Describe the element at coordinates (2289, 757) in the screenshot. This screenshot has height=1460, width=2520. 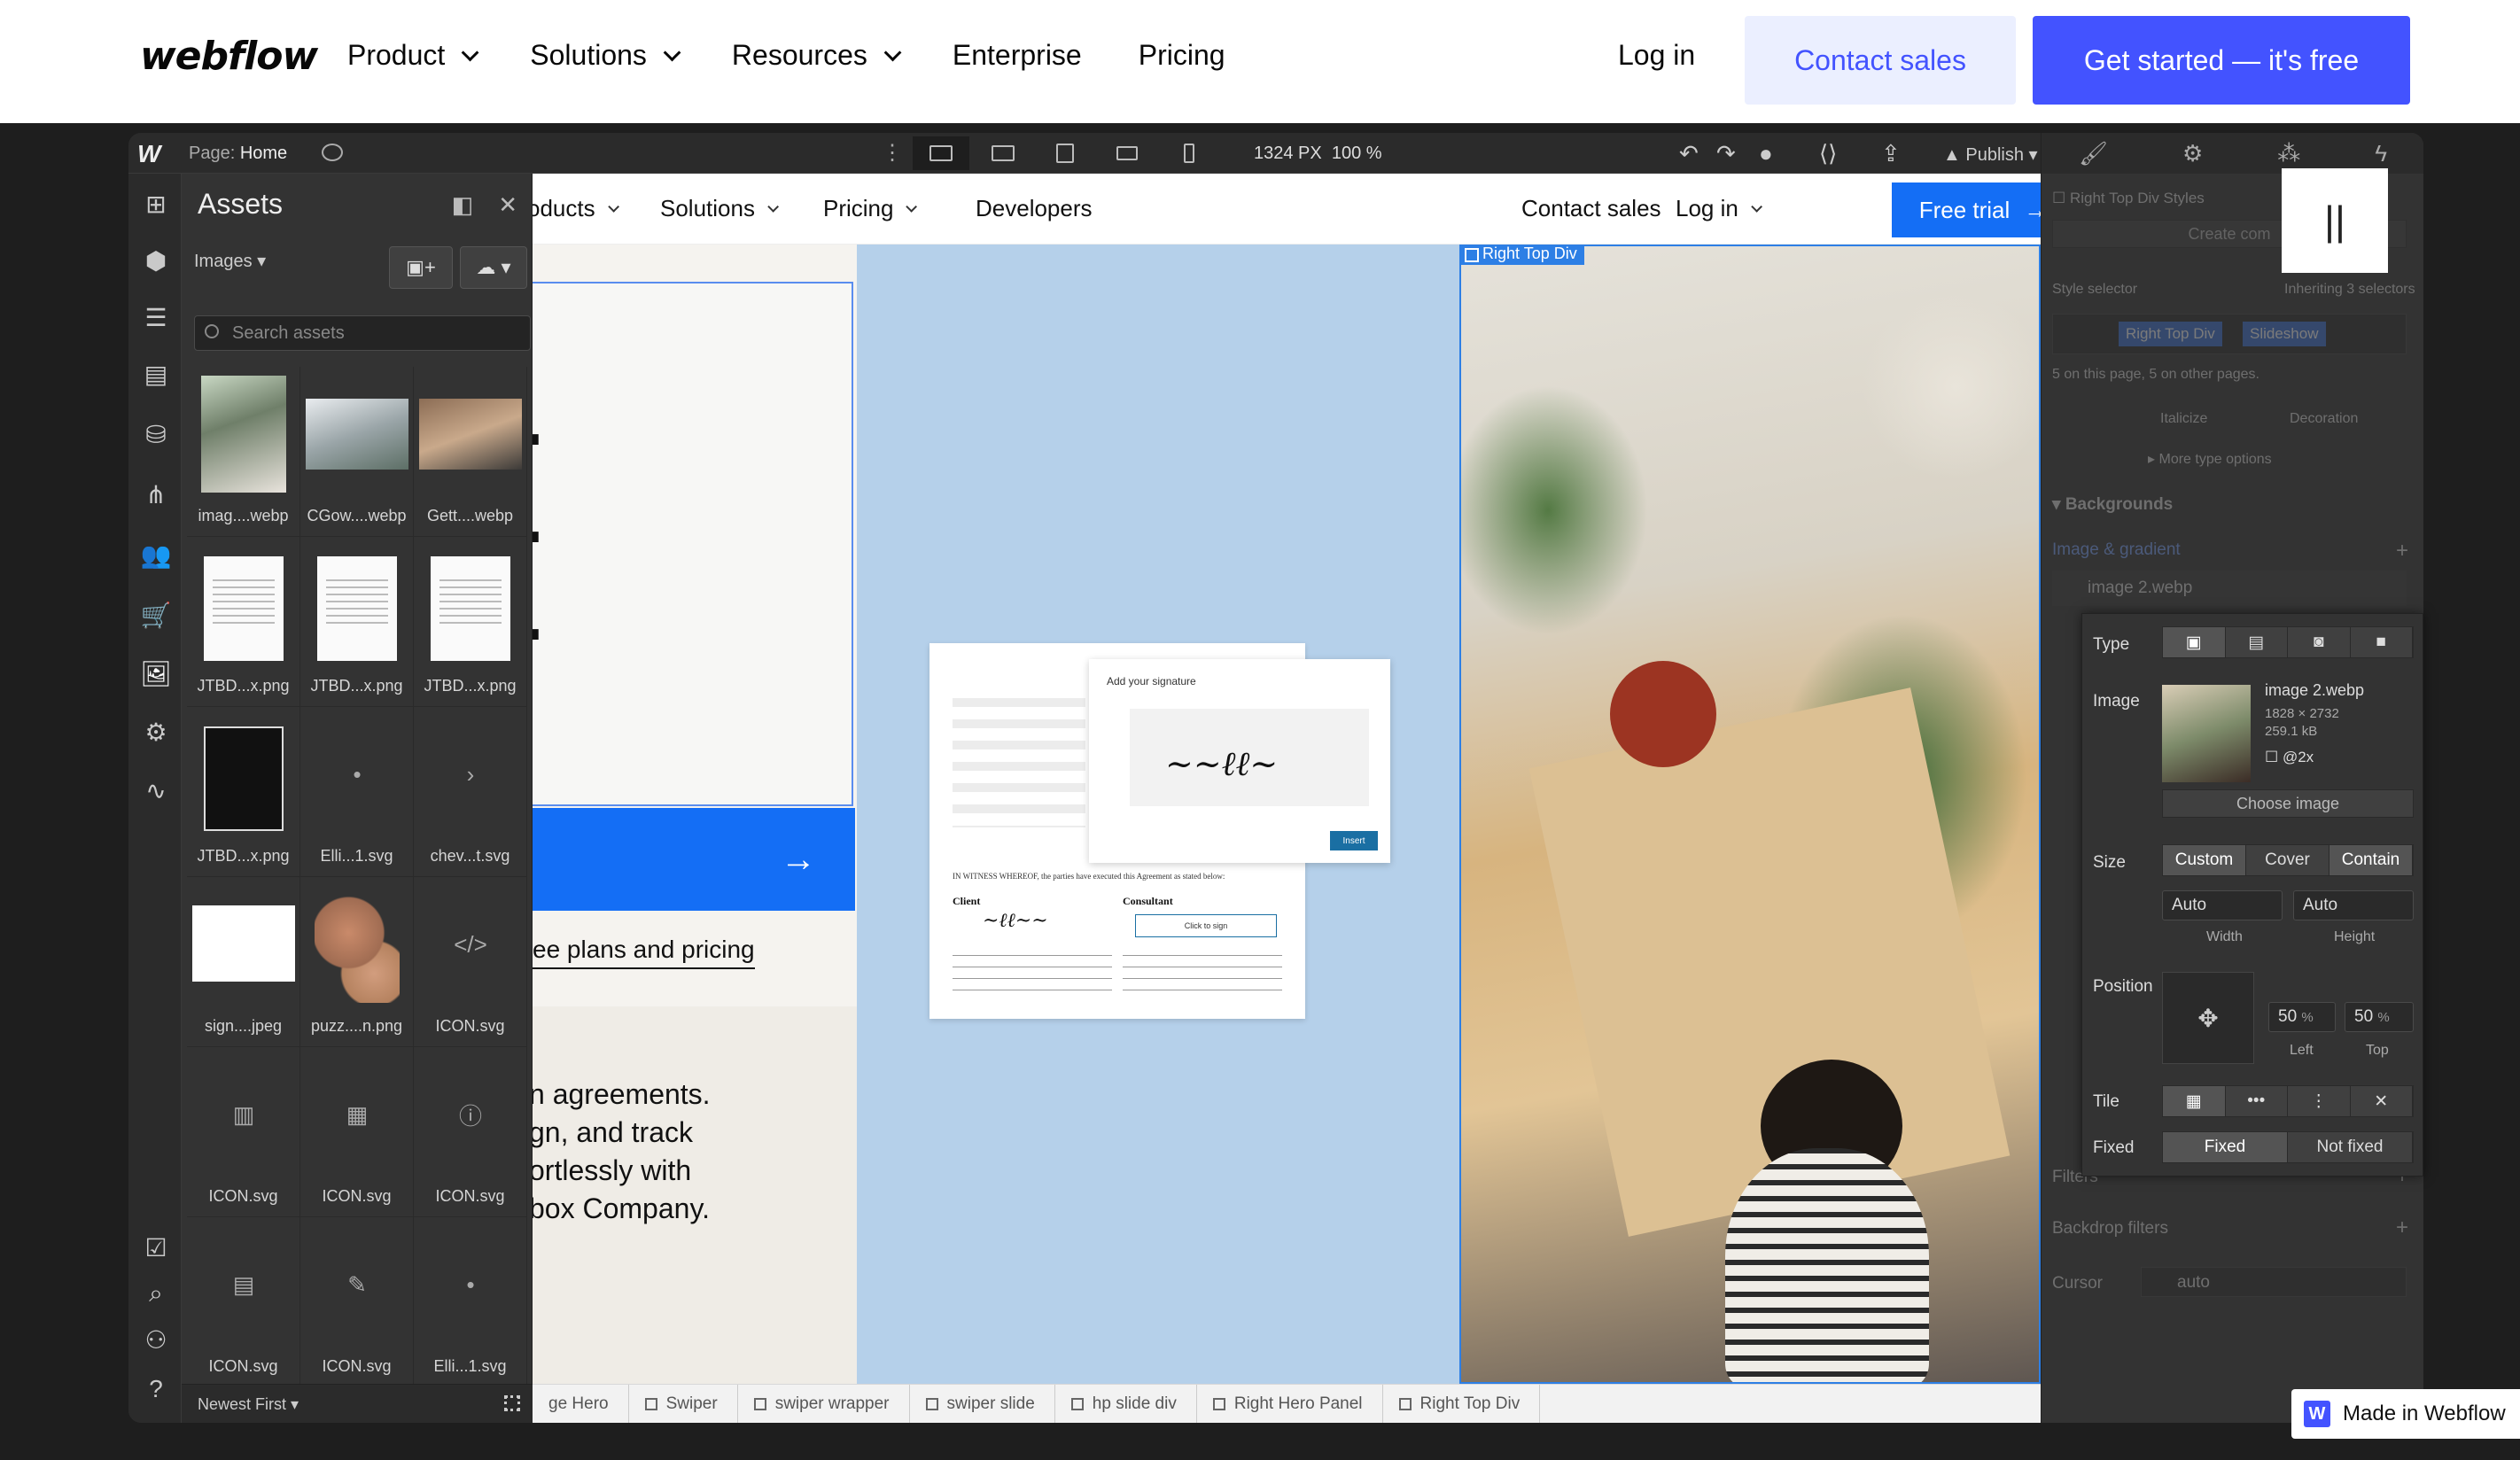
I see `retina-checkbox: ☐ @2x` at that location.